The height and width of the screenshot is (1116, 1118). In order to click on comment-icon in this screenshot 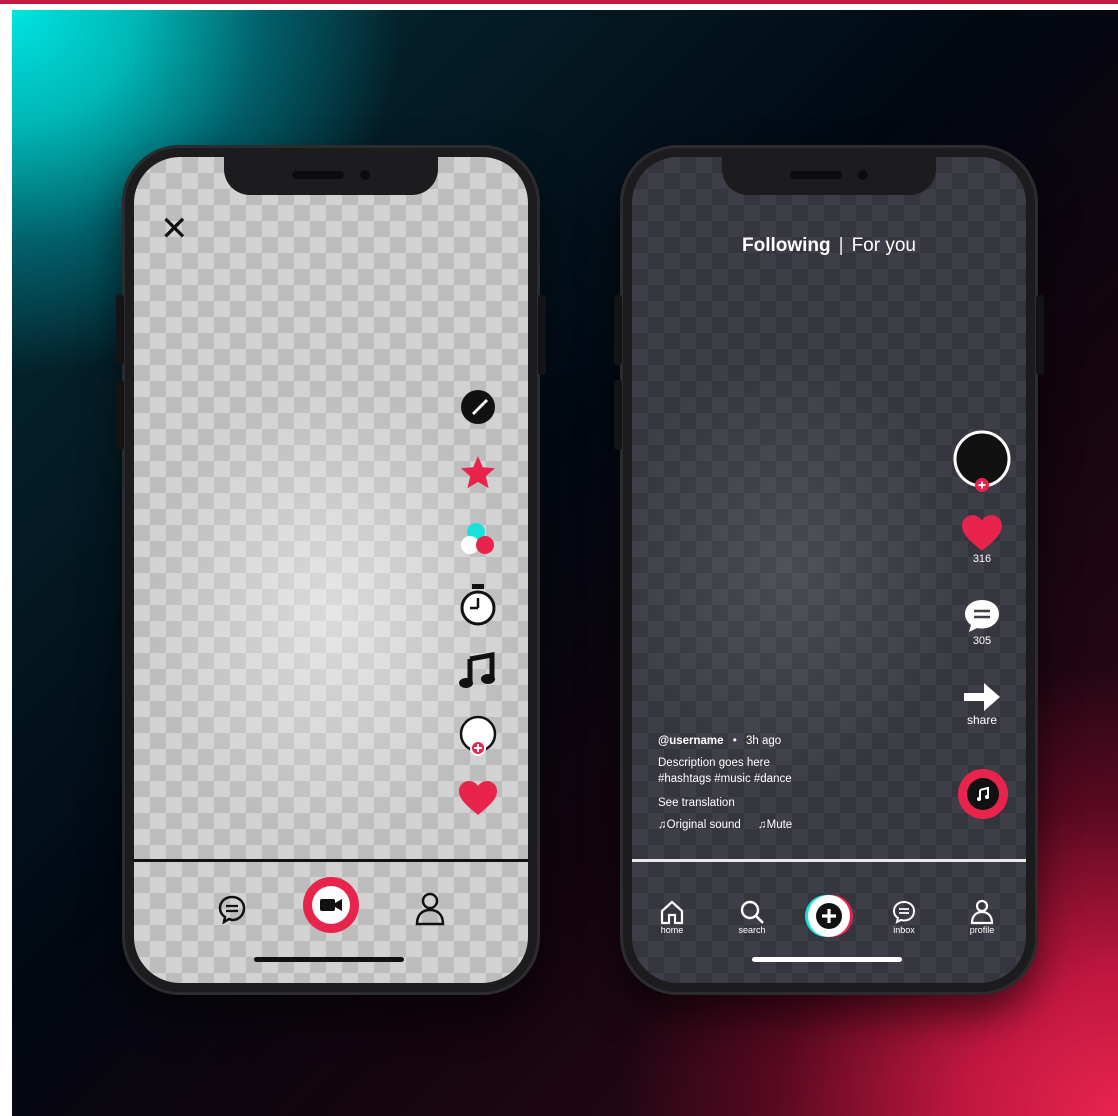, I will do `click(982, 616)`.